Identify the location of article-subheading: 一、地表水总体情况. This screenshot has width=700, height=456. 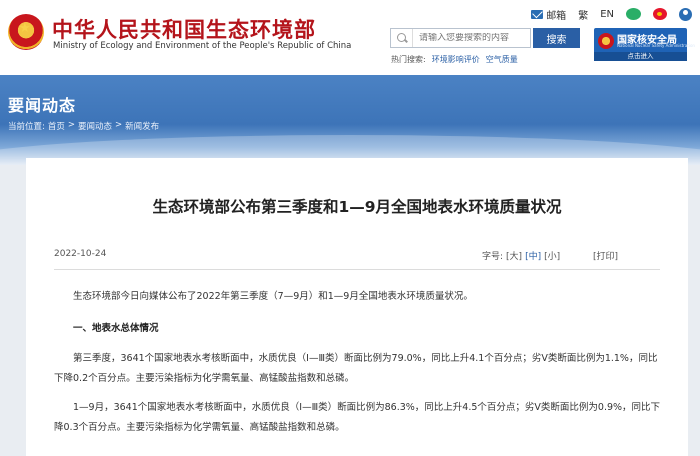
(116, 328).